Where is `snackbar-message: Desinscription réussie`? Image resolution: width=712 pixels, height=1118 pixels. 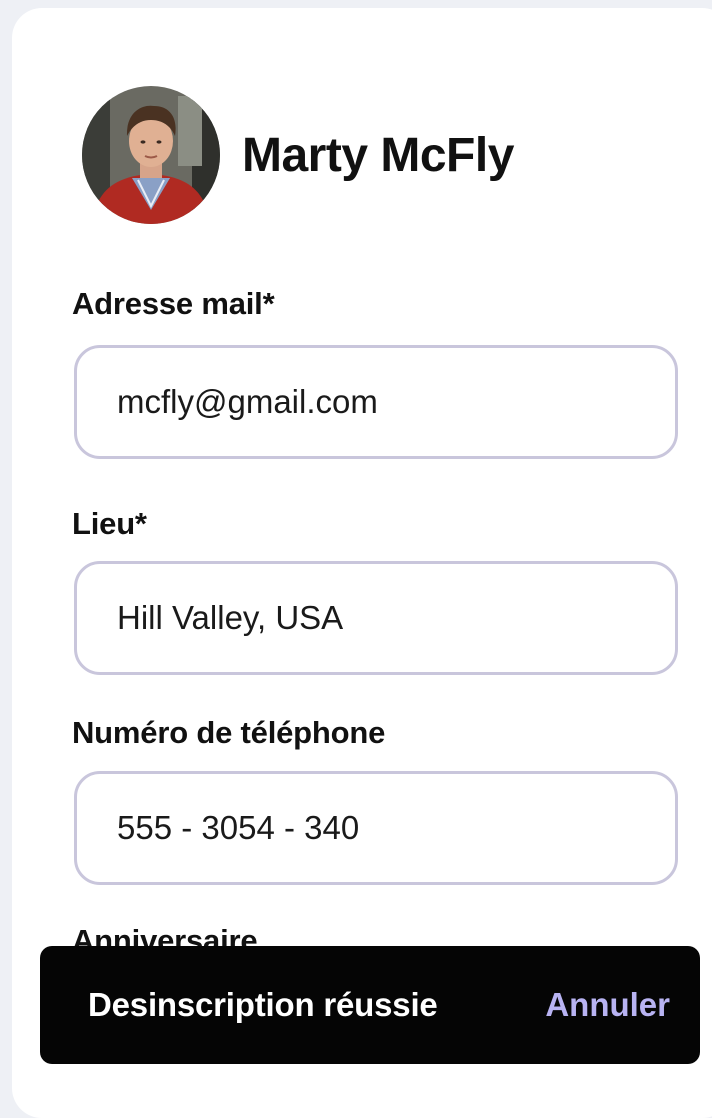
snackbar-message: Desinscription réussie is located at coordinates (263, 1004).